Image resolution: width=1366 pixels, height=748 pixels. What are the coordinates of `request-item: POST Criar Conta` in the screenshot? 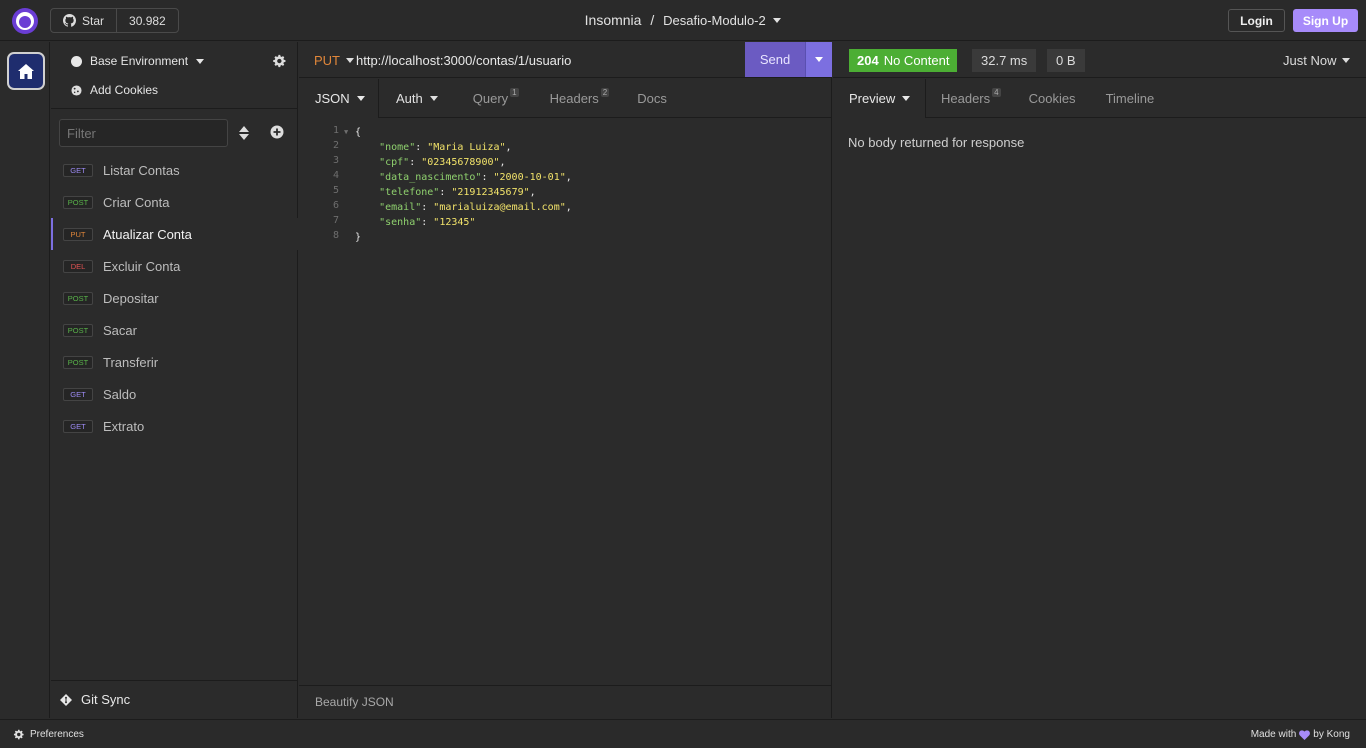 It's located at (174, 202).